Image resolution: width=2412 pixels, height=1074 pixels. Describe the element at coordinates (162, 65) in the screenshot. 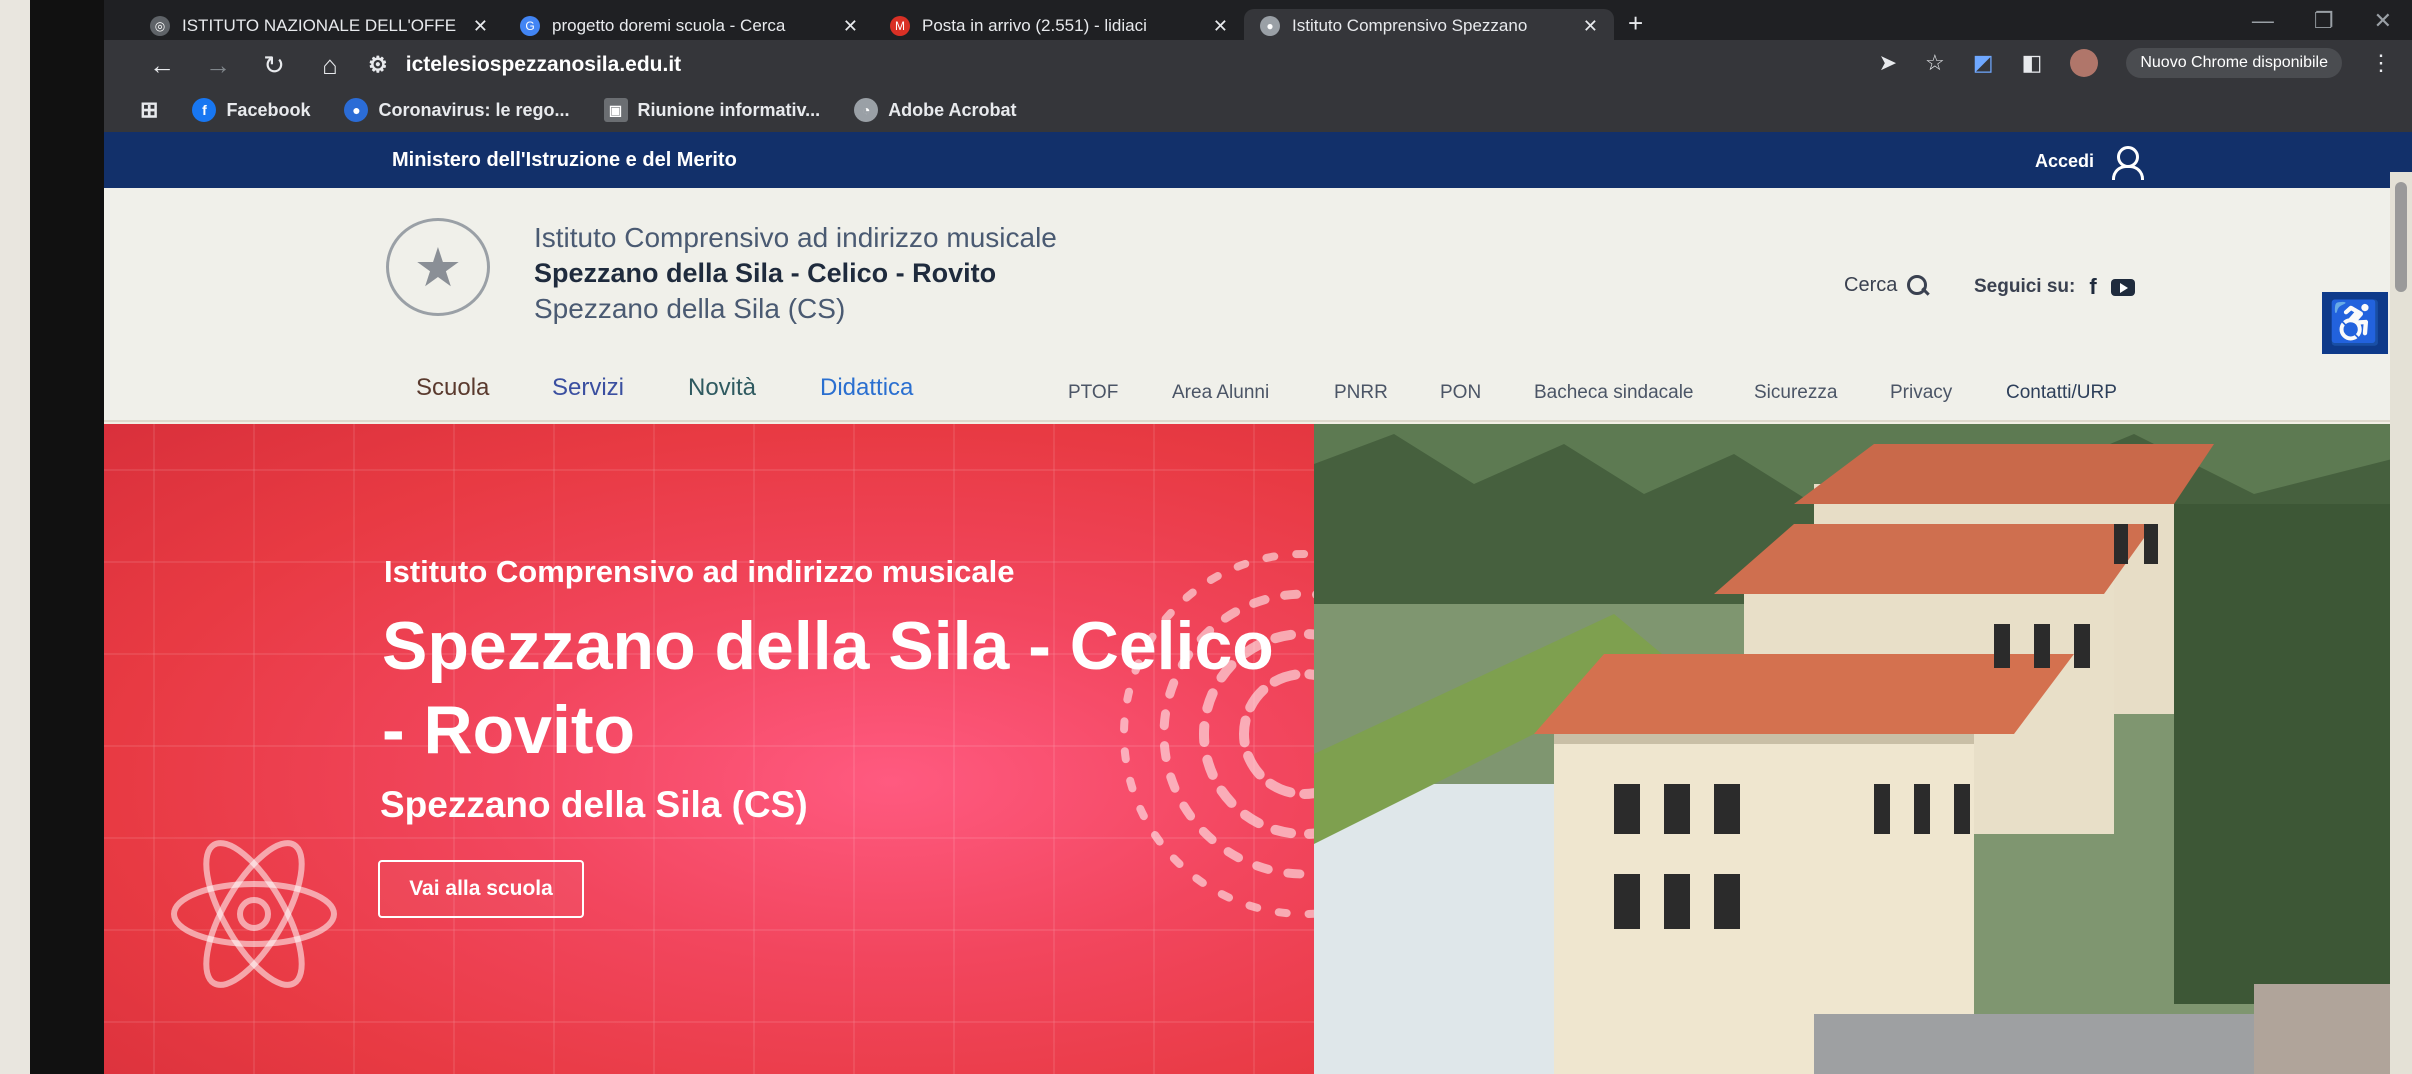

I see `back-icon: ←` at that location.